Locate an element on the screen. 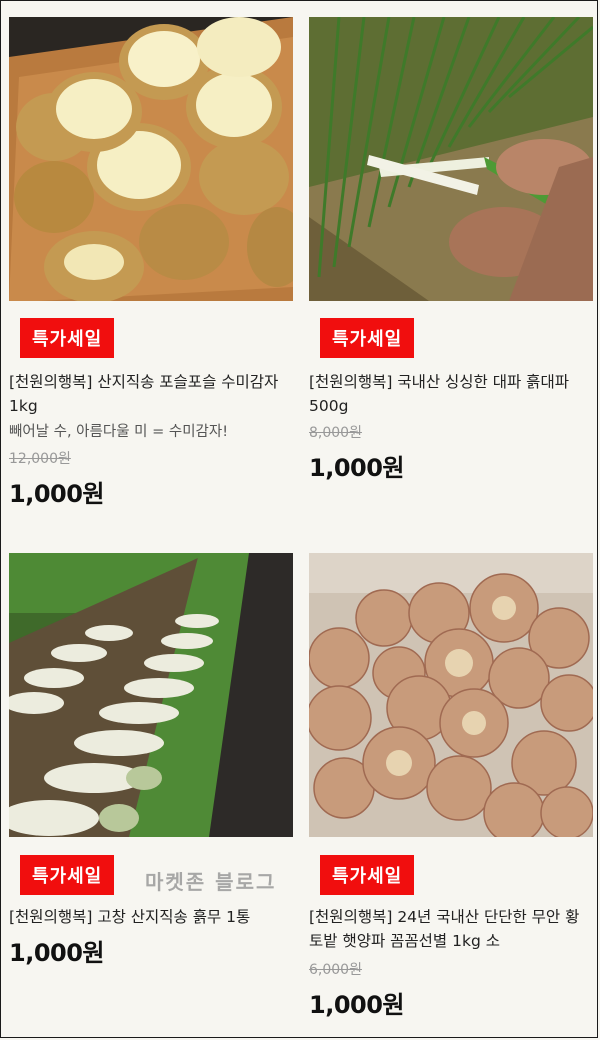  green-onion-image is located at coordinates (451, 159).